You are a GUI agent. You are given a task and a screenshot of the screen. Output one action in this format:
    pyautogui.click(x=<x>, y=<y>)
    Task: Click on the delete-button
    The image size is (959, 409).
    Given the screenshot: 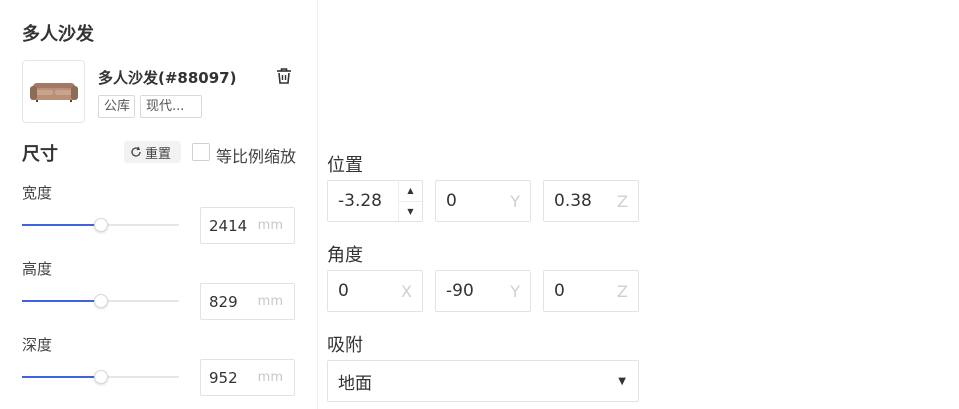 What is the action you would take?
    pyautogui.click(x=284, y=76)
    